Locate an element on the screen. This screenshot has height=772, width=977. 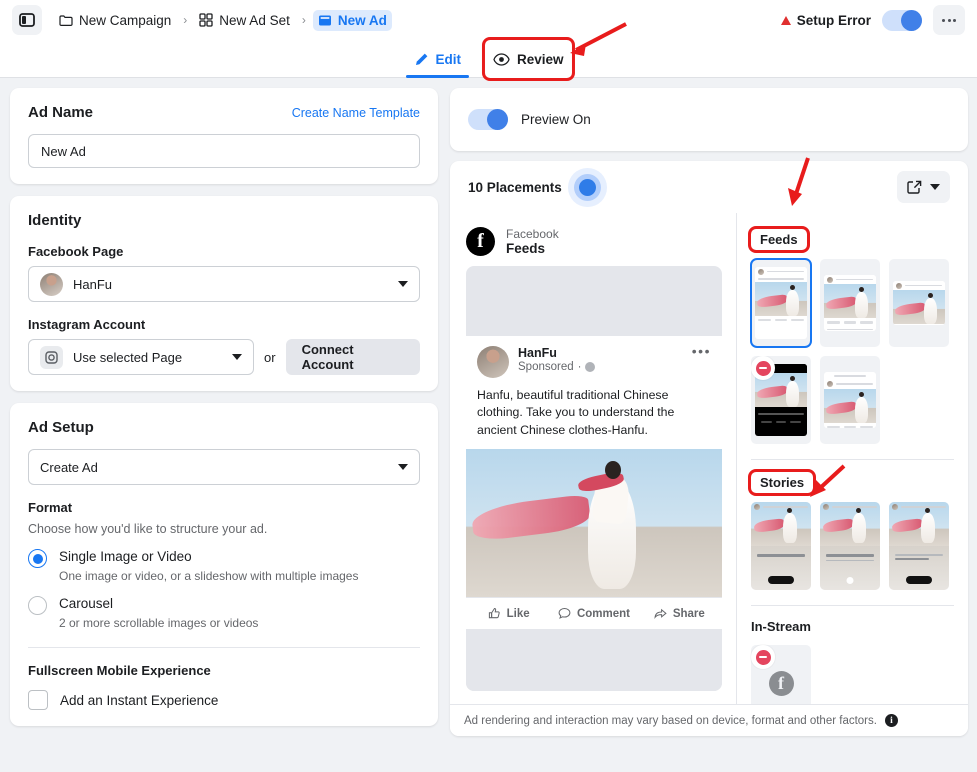
facebook-page-value: HanFu is located at coordinates (93, 284).